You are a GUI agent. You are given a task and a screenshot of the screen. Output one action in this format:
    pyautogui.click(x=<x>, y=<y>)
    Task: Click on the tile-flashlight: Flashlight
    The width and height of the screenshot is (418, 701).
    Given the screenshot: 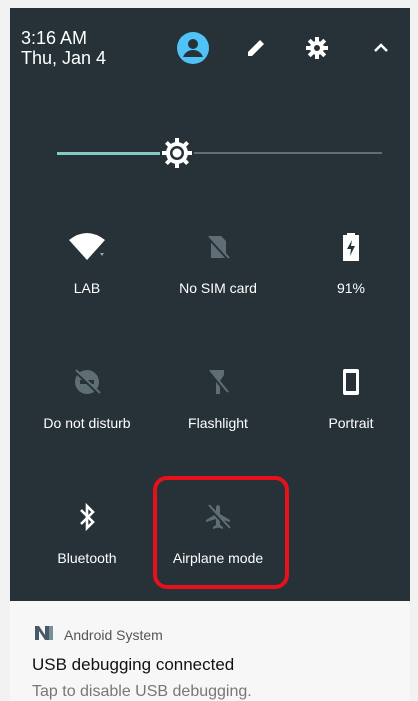 What is the action you would take?
    pyautogui.click(x=218, y=417)
    